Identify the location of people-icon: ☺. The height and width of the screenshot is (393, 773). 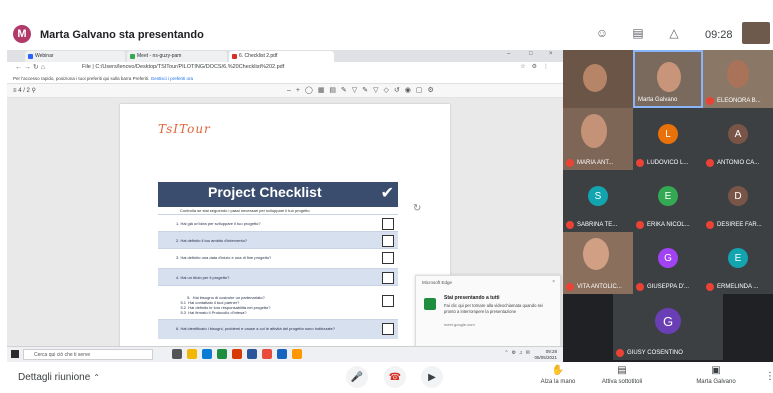
(602, 33).